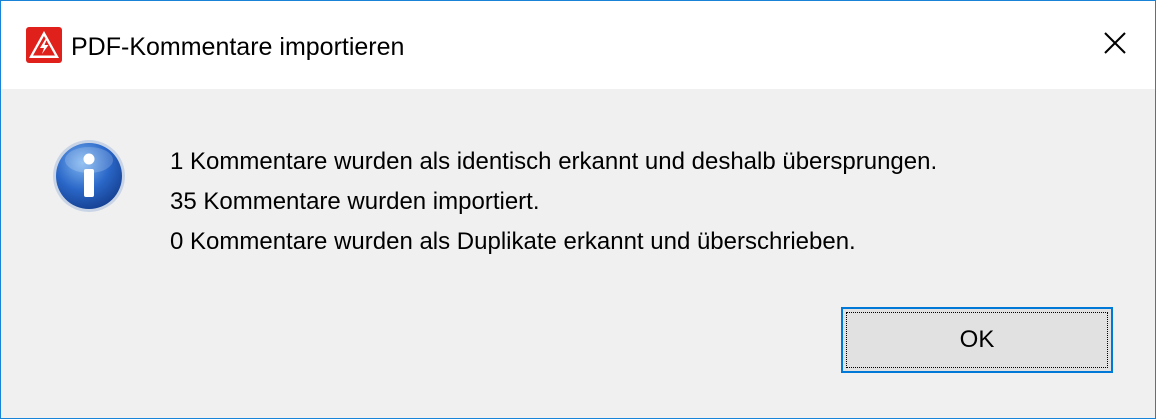  I want to click on window-title: PDF-Kommentare importieren, so click(238, 47).